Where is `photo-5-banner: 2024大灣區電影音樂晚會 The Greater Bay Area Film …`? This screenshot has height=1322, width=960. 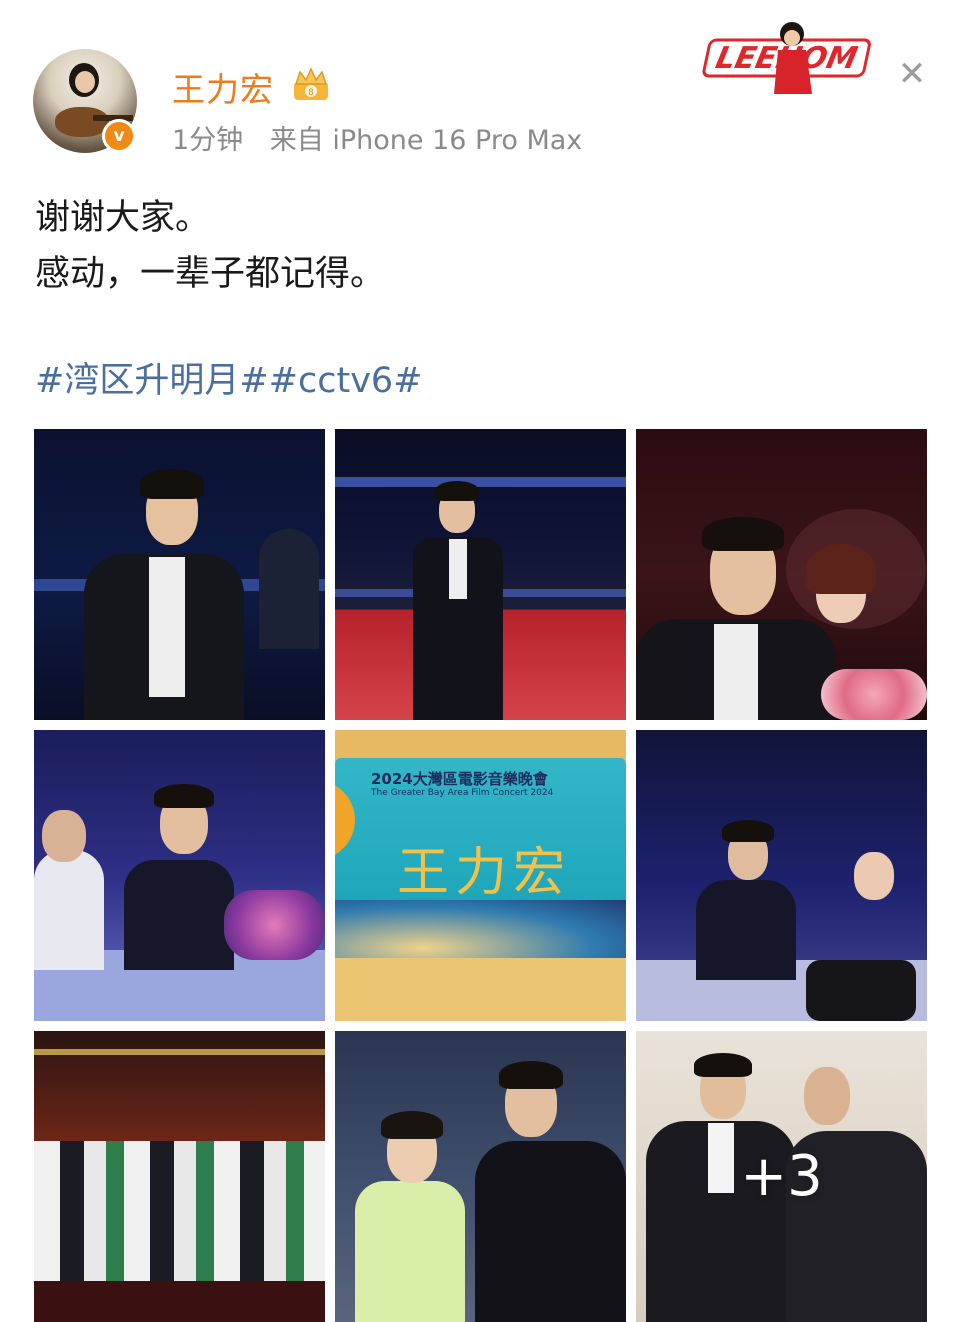 photo-5-banner: 2024大灣區電影音樂晚會 The Greater Bay Area Film … is located at coordinates (480, 875).